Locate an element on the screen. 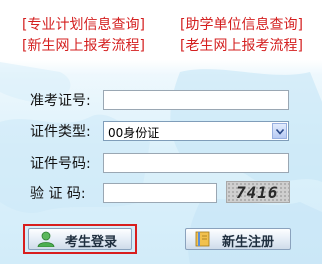 The image size is (322, 264). id-type-label: 证件类型: is located at coordinates (60, 132).